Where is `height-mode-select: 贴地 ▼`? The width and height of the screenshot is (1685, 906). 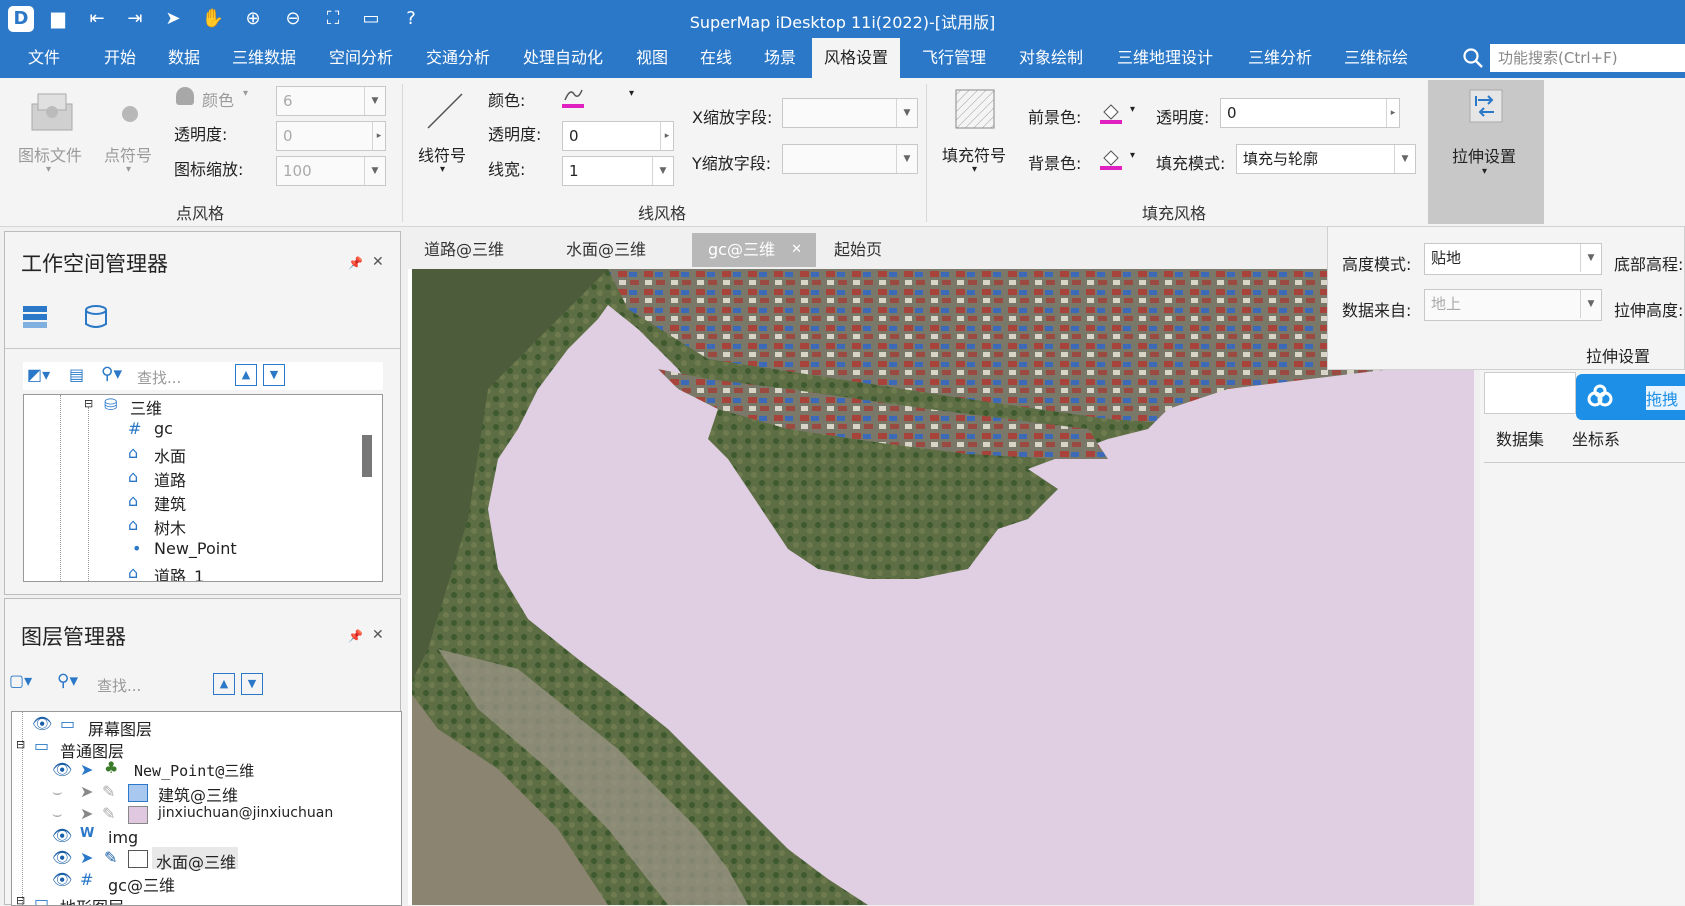 height-mode-select: 贴地 ▼ is located at coordinates (1513, 259).